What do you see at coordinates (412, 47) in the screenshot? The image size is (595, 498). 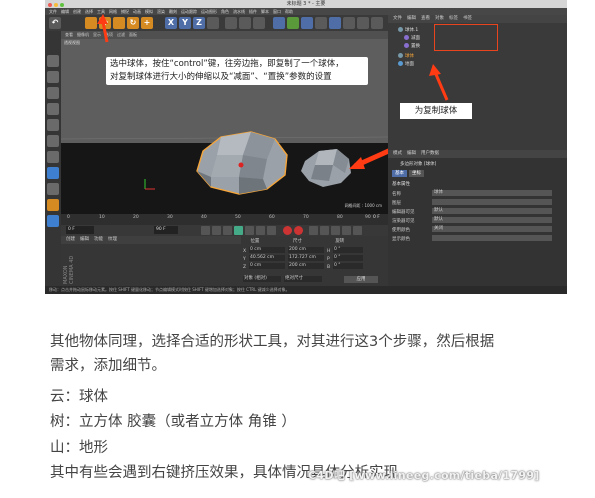 I see `object-row: 置换` at bounding box center [412, 47].